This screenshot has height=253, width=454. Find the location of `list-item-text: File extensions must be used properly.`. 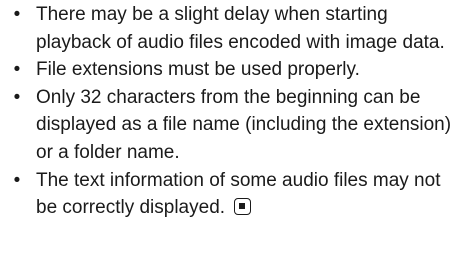

list-item-text: File extensions must be used properly. is located at coordinates (198, 70).